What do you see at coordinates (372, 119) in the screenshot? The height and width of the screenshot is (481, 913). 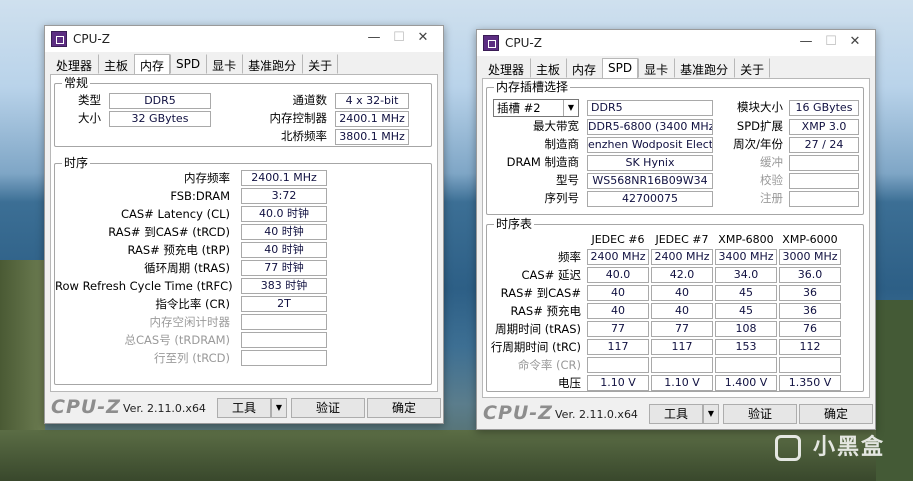 I see `mem-controller-value: 2400.1 MHz` at bounding box center [372, 119].